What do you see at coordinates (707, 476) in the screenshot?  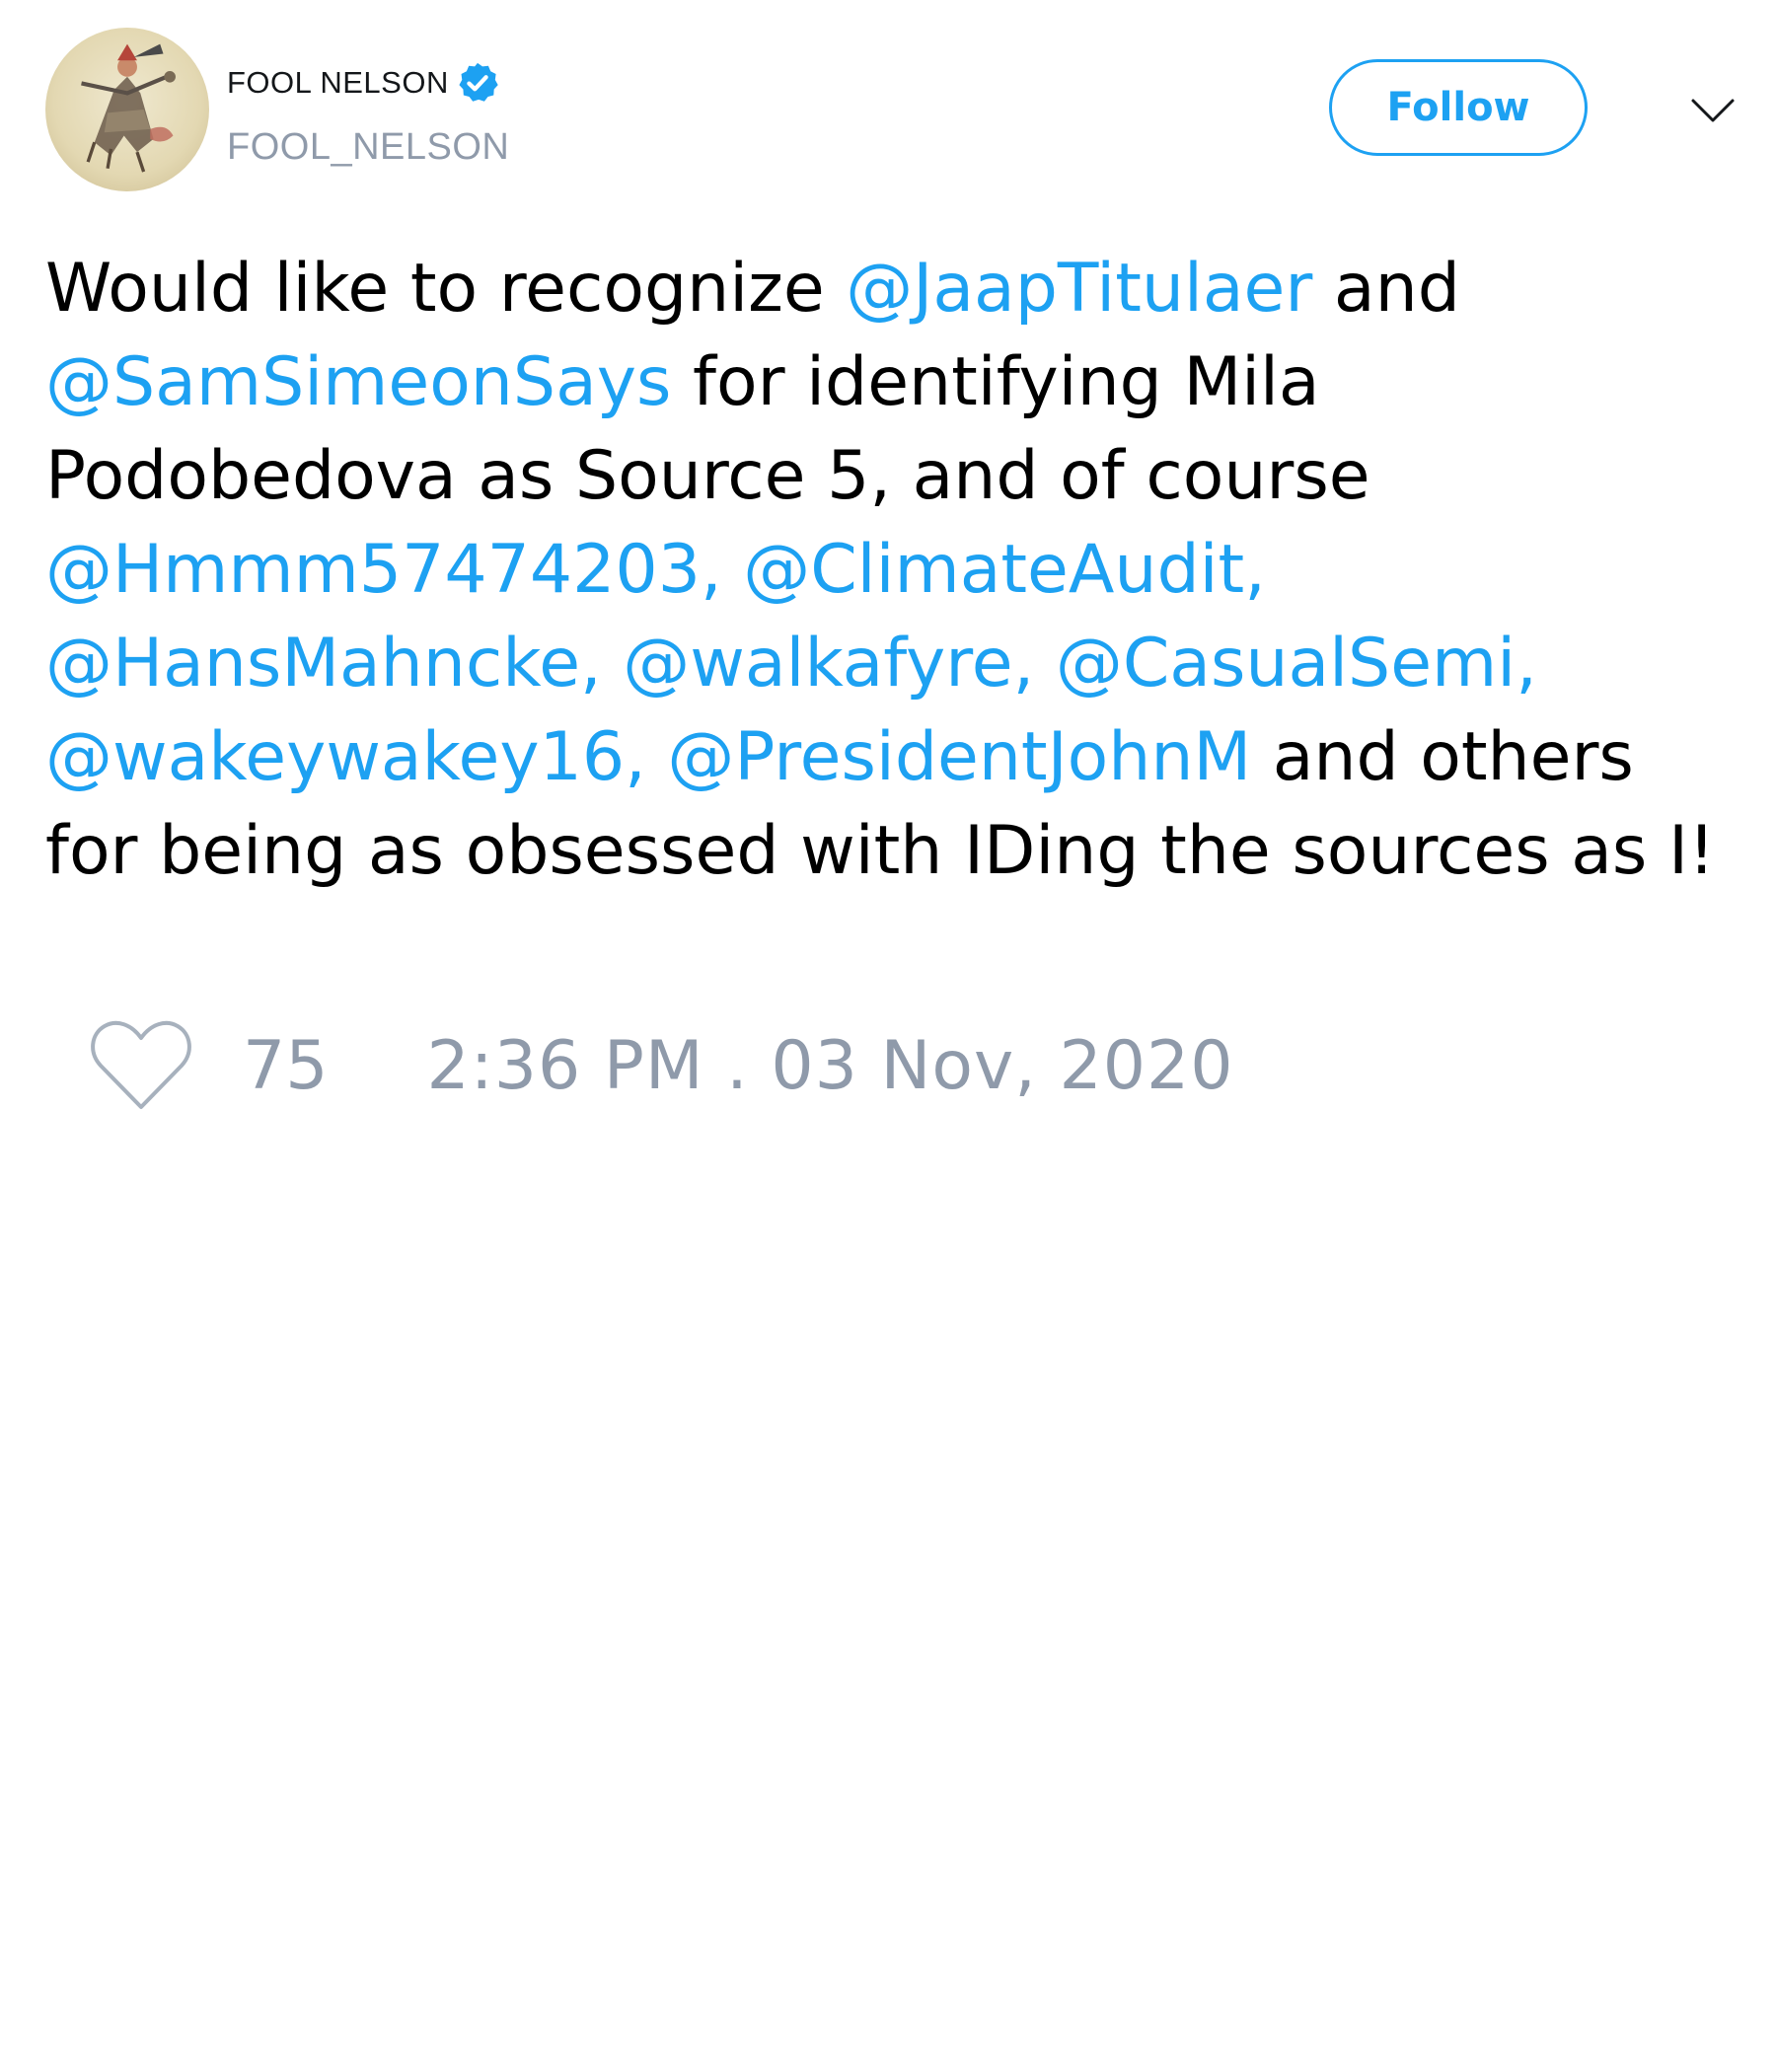 I see `tweet-text-segment: Podobedova as Source 5, and of course` at bounding box center [707, 476].